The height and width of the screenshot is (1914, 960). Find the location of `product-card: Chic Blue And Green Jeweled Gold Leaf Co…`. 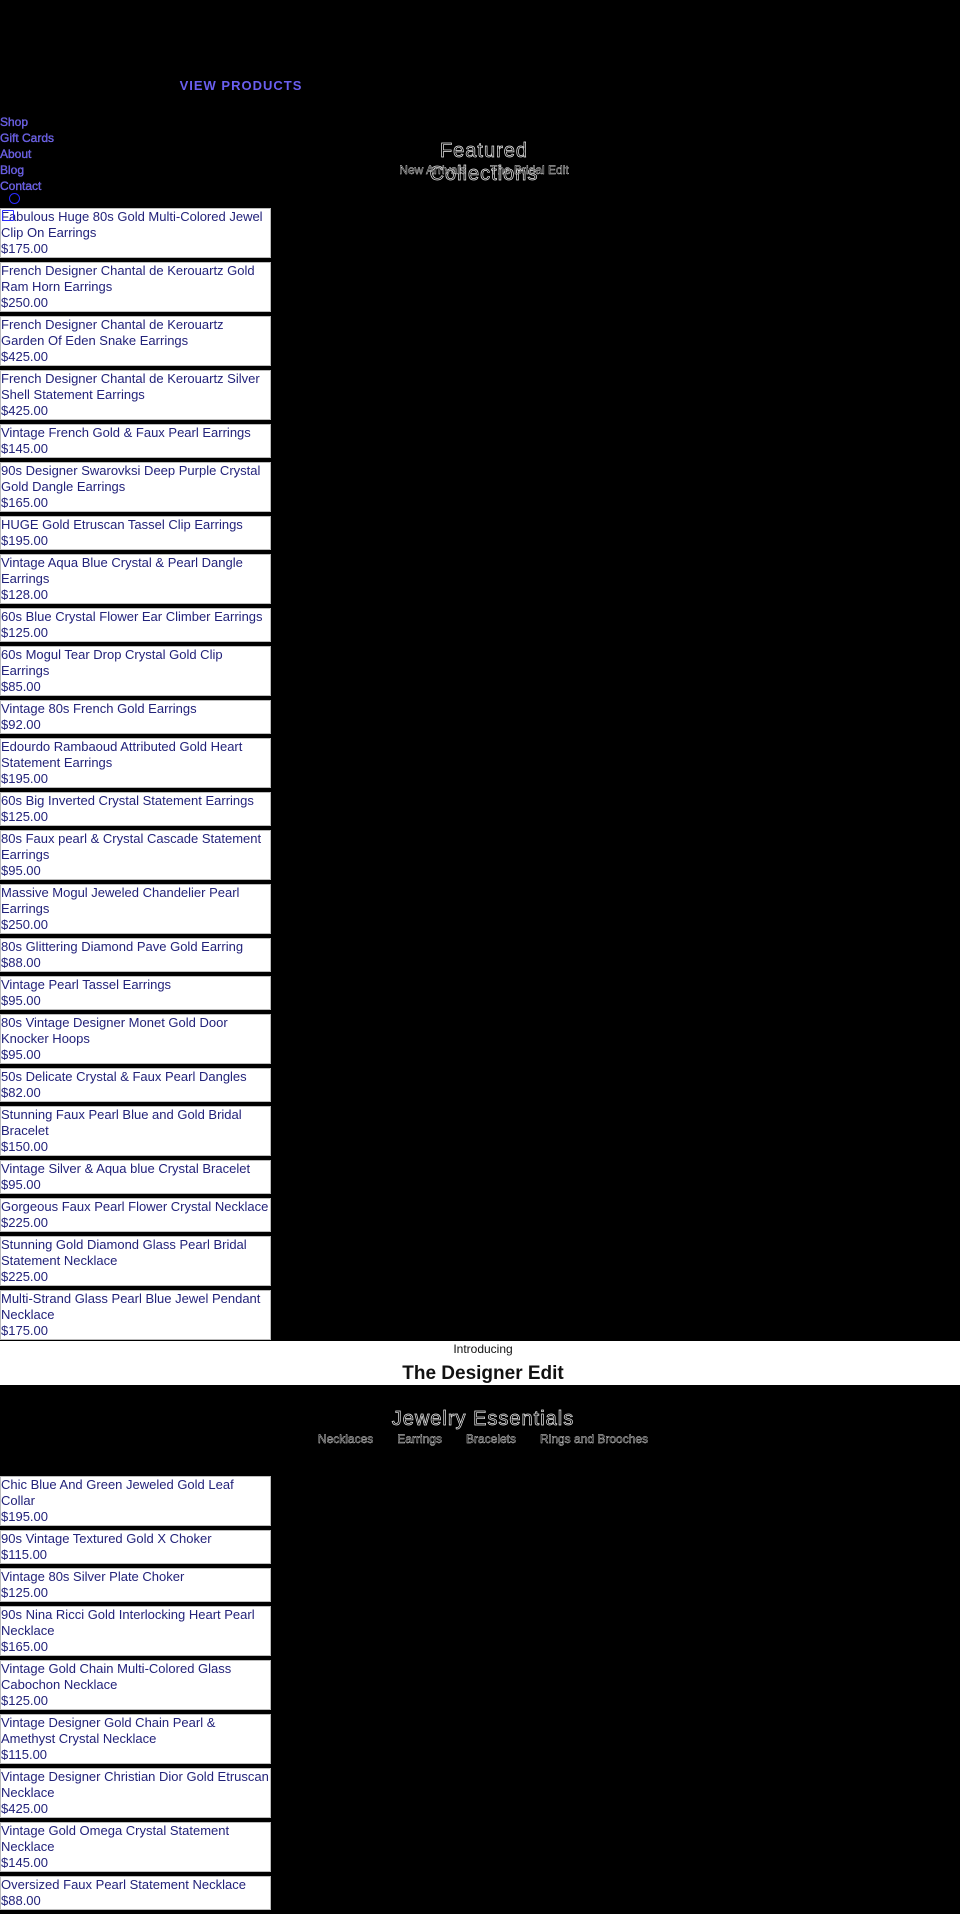

product-card: Chic Blue And Green Jeweled Gold Leaf Co… is located at coordinates (135, 1501).